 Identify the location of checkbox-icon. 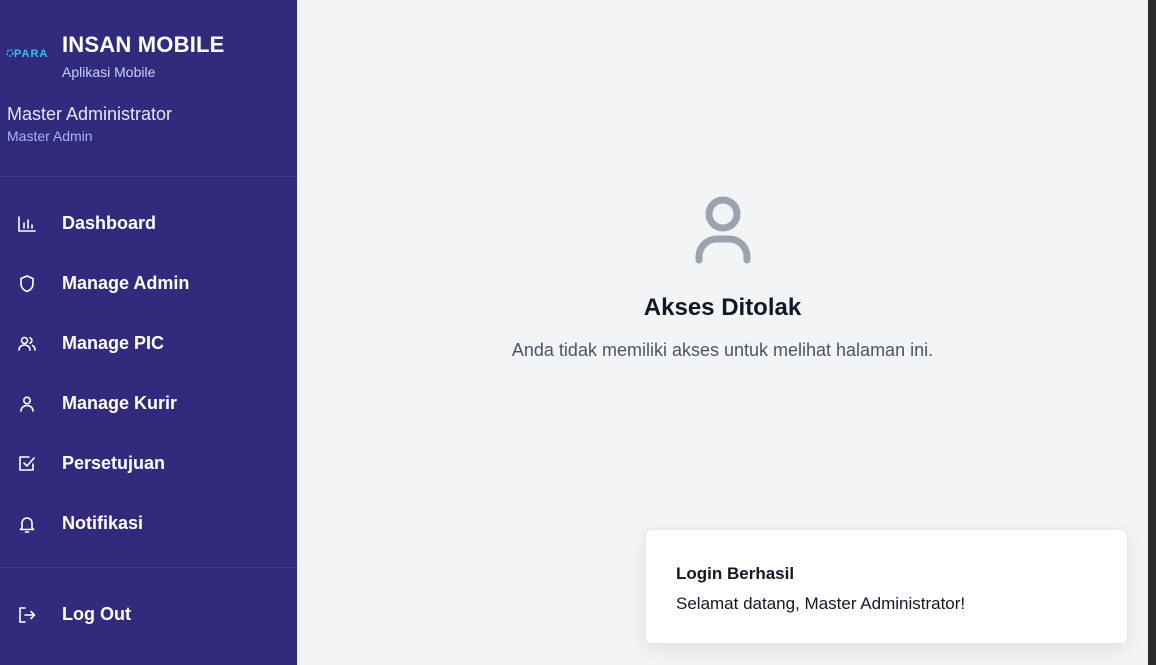
(27, 463).